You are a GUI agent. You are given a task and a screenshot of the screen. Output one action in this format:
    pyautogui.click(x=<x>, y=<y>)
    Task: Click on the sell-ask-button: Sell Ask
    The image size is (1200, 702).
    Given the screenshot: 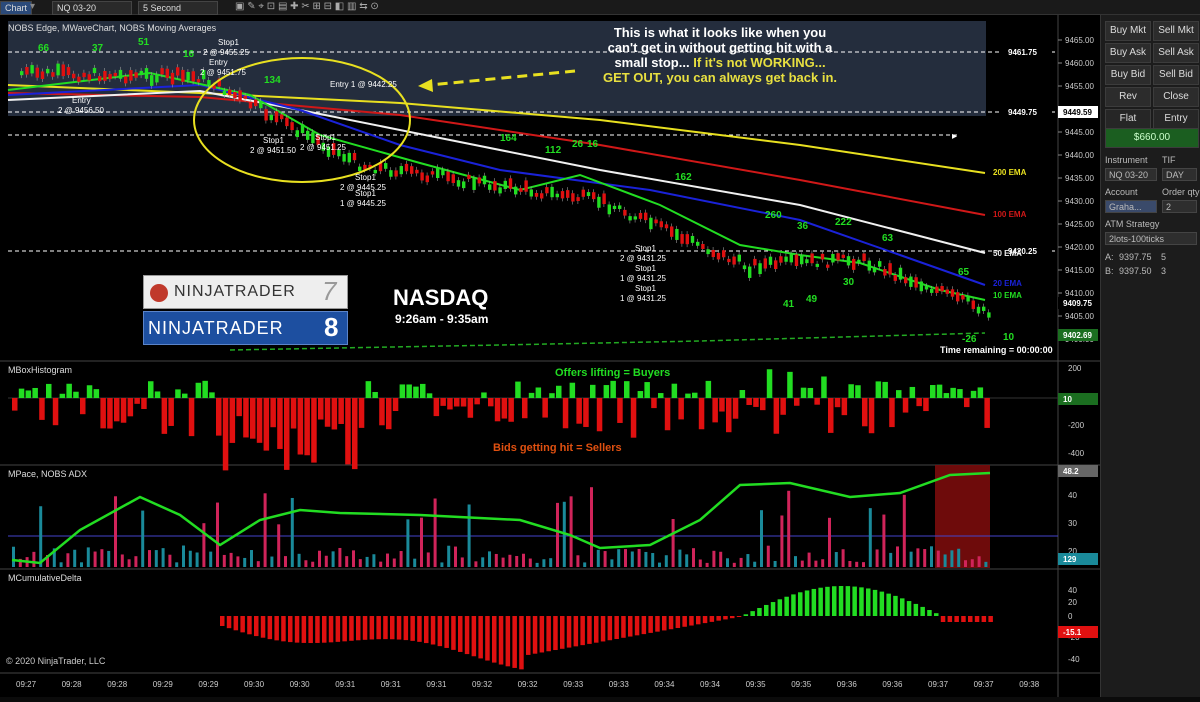 What is the action you would take?
    pyautogui.click(x=1176, y=53)
    